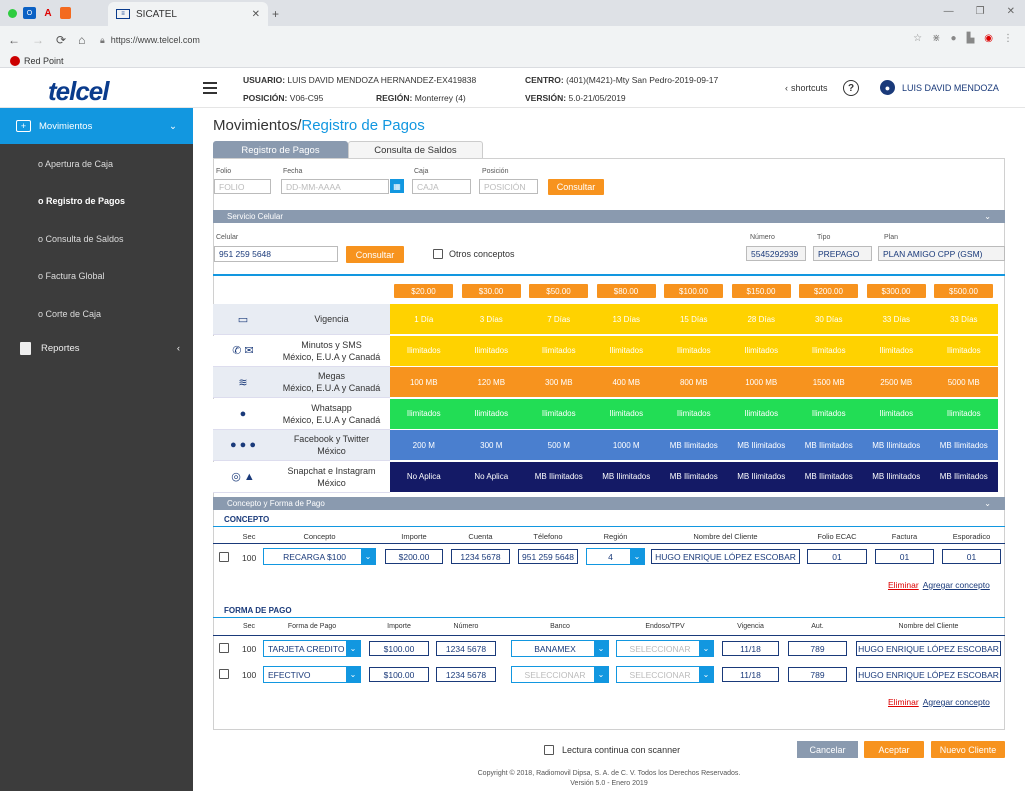 Image resolution: width=1025 pixels, height=791 pixels. Describe the element at coordinates (441, 186) in the screenshot. I see `caja-input: CAJA` at that location.